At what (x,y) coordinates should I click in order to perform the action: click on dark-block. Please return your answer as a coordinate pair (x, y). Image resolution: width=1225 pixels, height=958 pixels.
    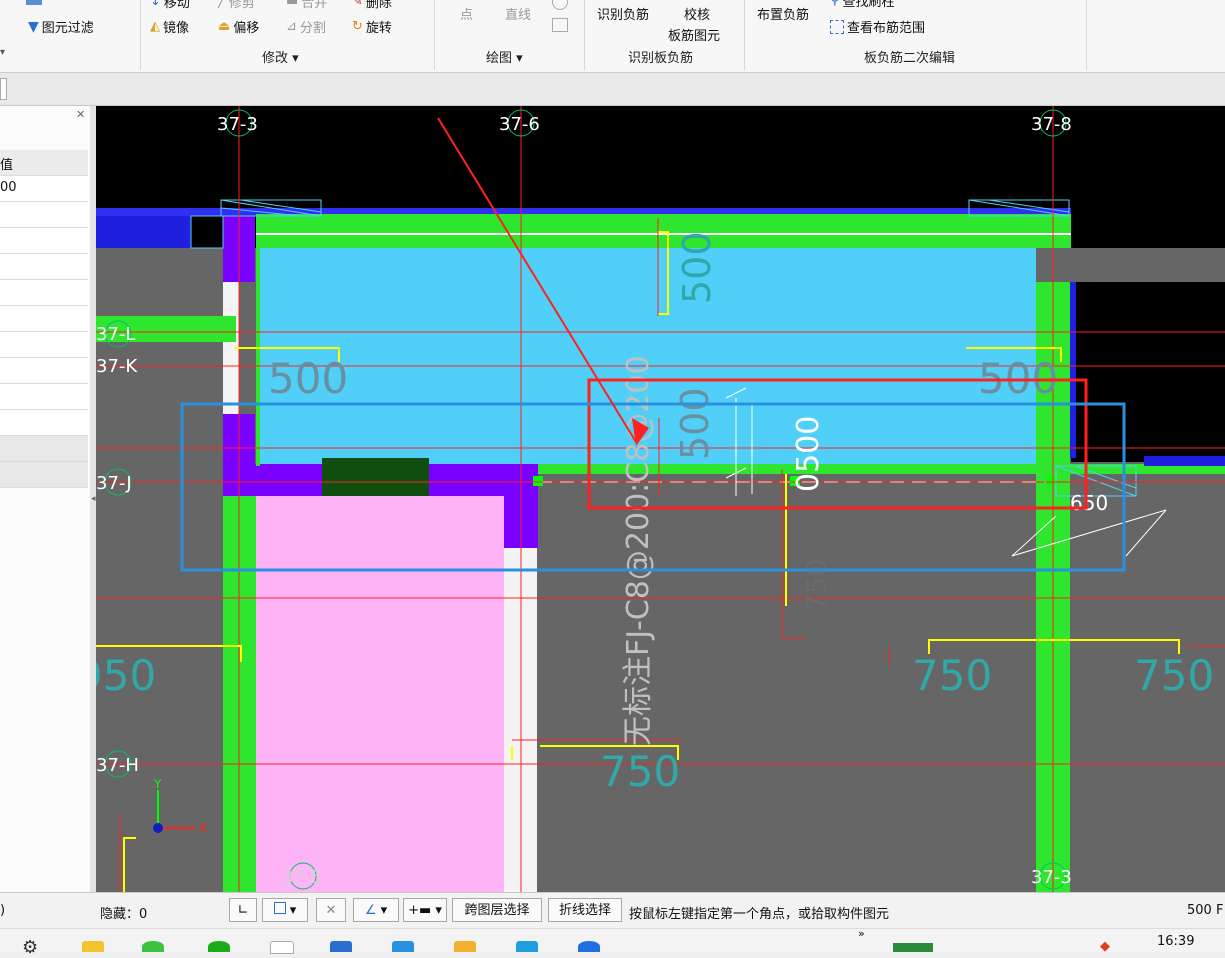
    Looking at the image, I should click on (375, 477).